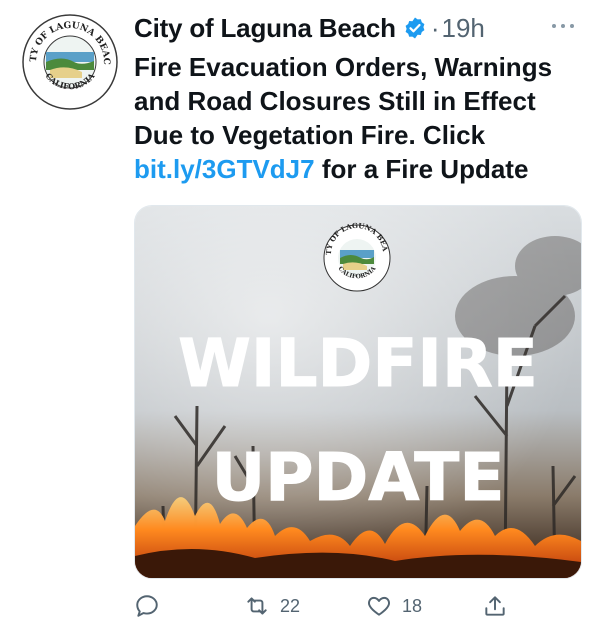 The image size is (606, 640). Describe the element at coordinates (265, 28) in the screenshot. I see `author-name: City of Laguna Beach` at that location.